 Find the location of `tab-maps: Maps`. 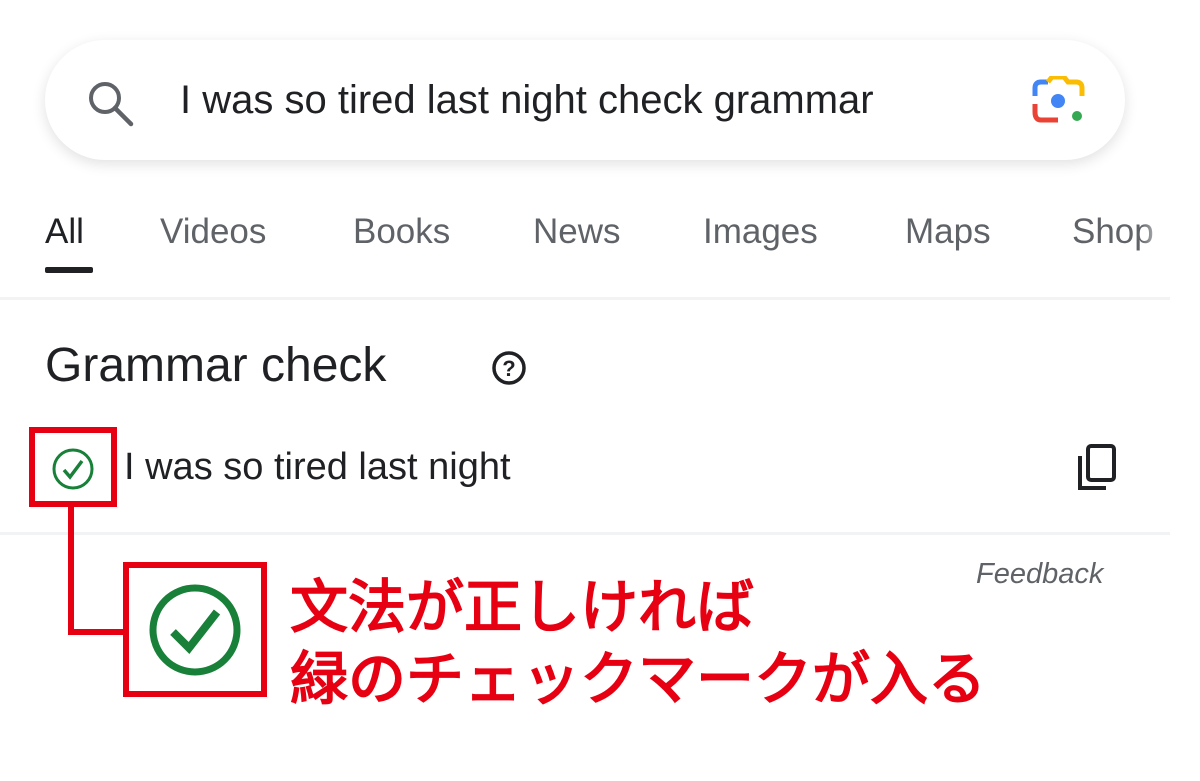

tab-maps: Maps is located at coordinates (948, 232).